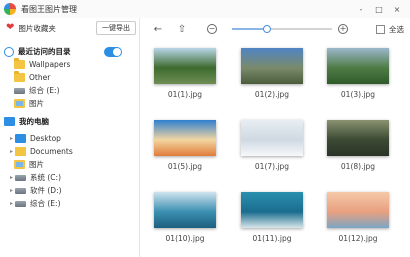 The image size is (410, 257). I want to click on photo-thumbnail-item: 01(5).jpg, so click(185, 145).